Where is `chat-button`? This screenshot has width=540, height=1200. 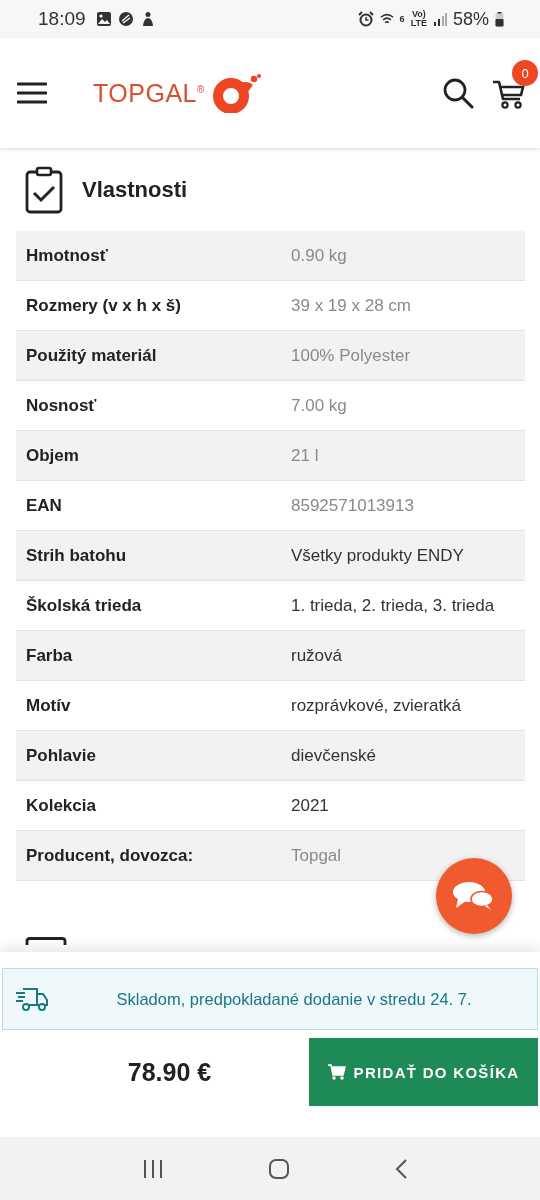
chat-button is located at coordinates (474, 896).